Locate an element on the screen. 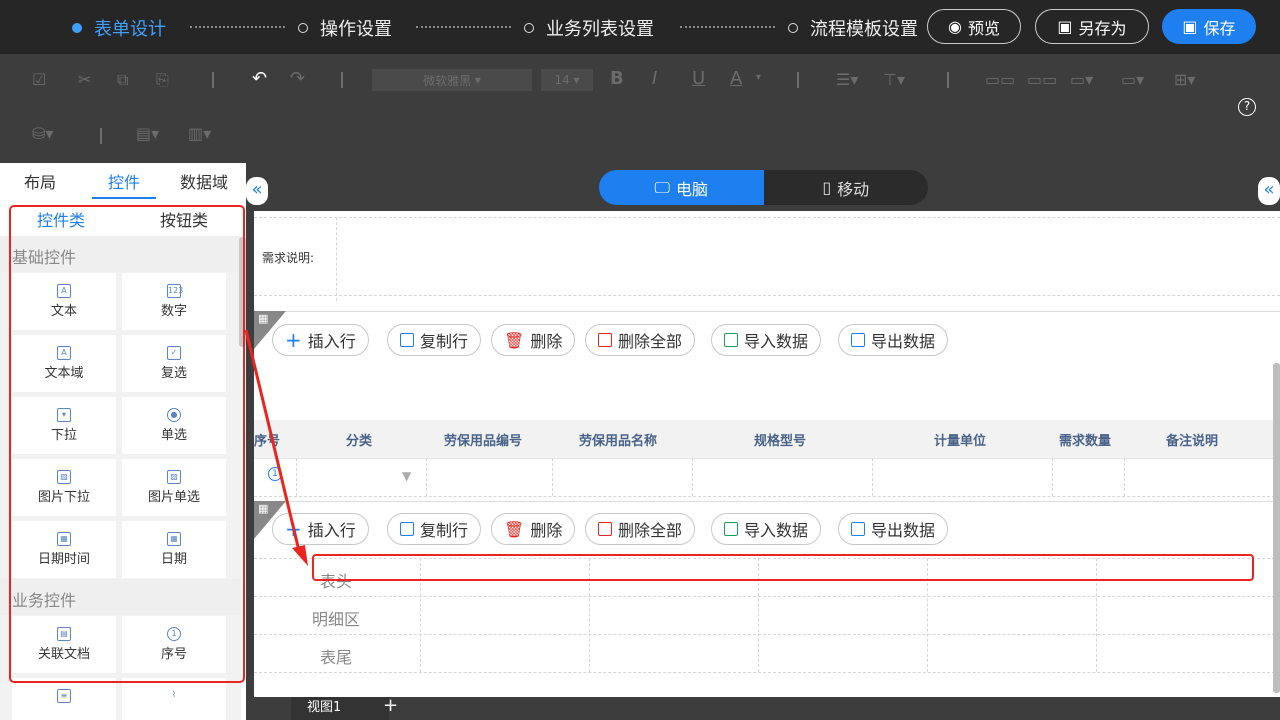 The image size is (1280, 720). device-pc-button: 🖵 电脑 is located at coordinates (681, 187).